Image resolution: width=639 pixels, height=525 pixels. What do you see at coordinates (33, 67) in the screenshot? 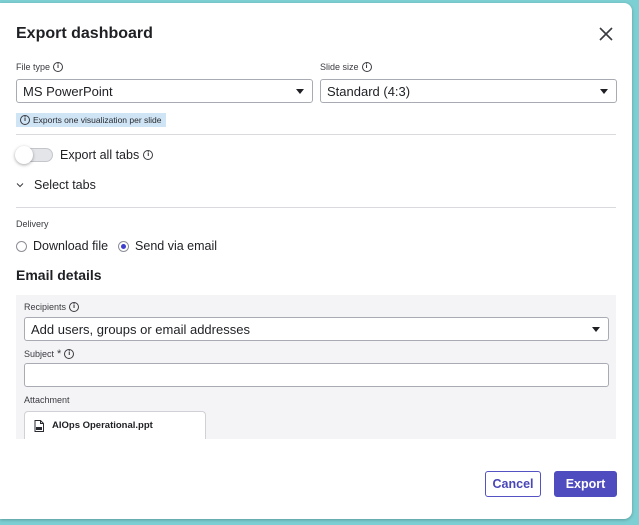
I see `file-type-label-text: File type` at bounding box center [33, 67].